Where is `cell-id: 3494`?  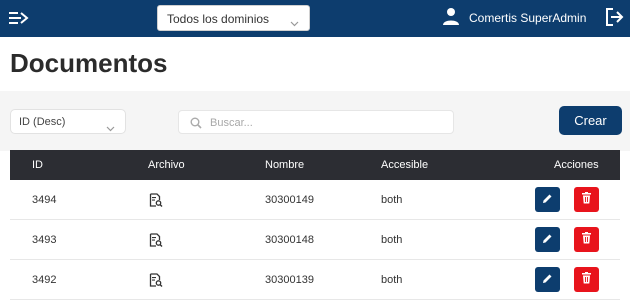 cell-id: 3494 is located at coordinates (44, 200).